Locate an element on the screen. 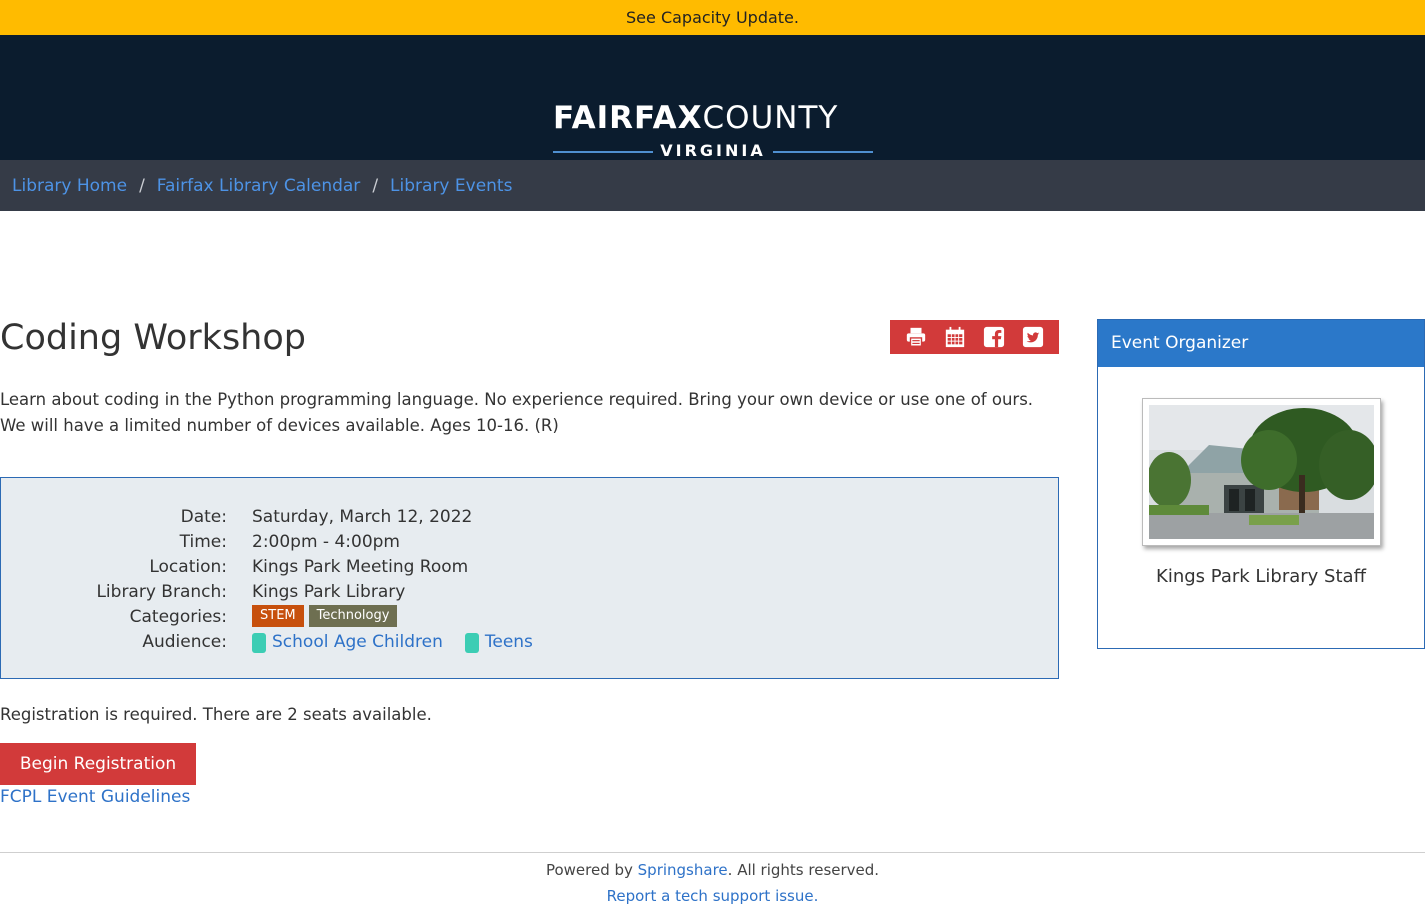 This screenshot has height=913, width=1425. facebook-icon is located at coordinates (994, 337).